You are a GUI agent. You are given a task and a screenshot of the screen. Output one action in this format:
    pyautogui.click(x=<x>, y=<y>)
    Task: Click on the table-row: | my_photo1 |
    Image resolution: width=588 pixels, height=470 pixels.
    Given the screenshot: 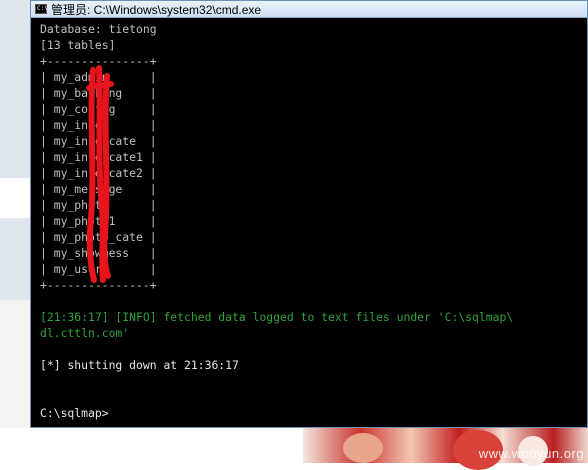 What is the action you would take?
    pyautogui.click(x=98, y=221)
    